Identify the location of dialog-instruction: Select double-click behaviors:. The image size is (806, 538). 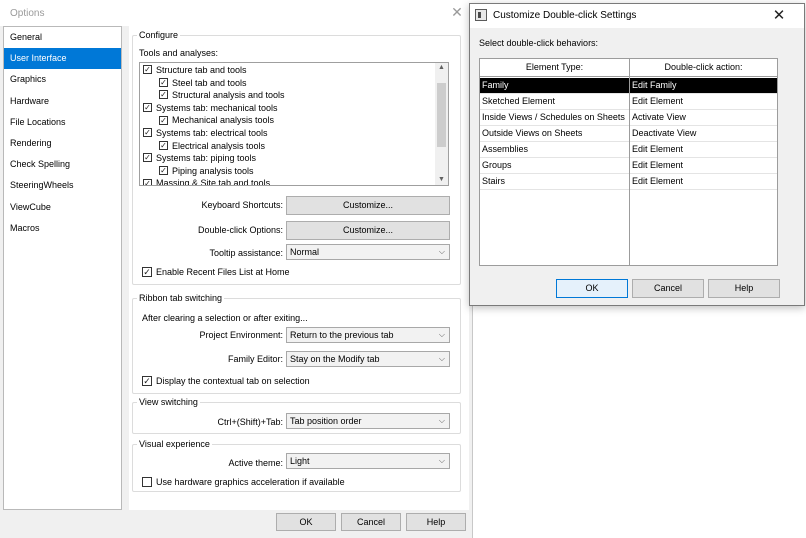
(539, 43).